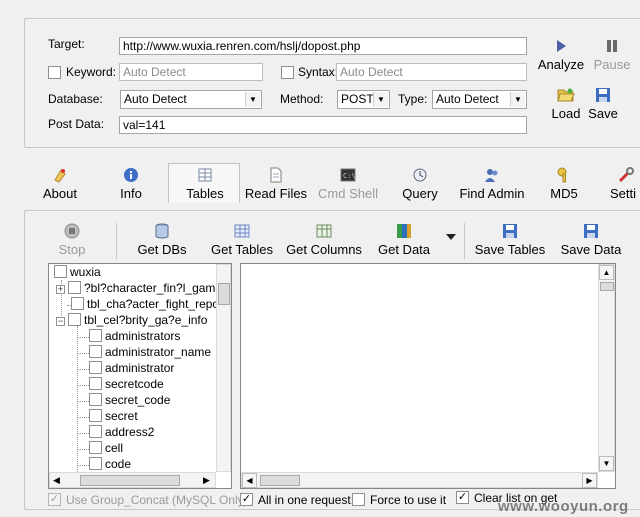  I want to click on tab-md5: MD5, so click(564, 184).